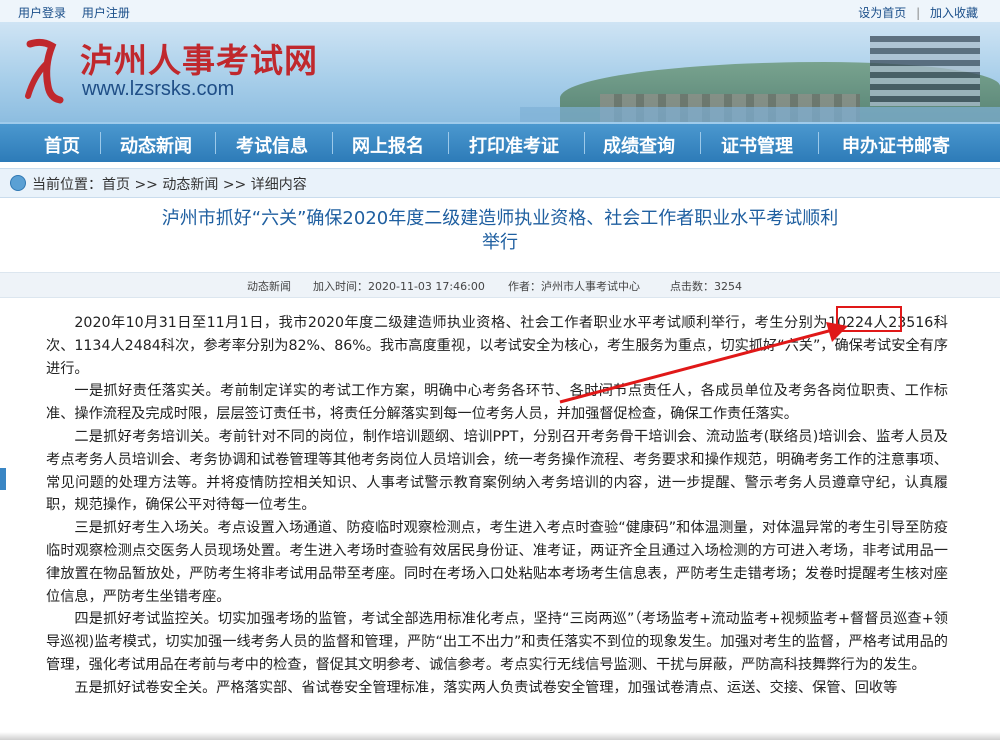 This screenshot has height=740, width=1000. Describe the element at coordinates (199, 60) in the screenshot. I see `site-name: 泸州人事考试网` at that location.